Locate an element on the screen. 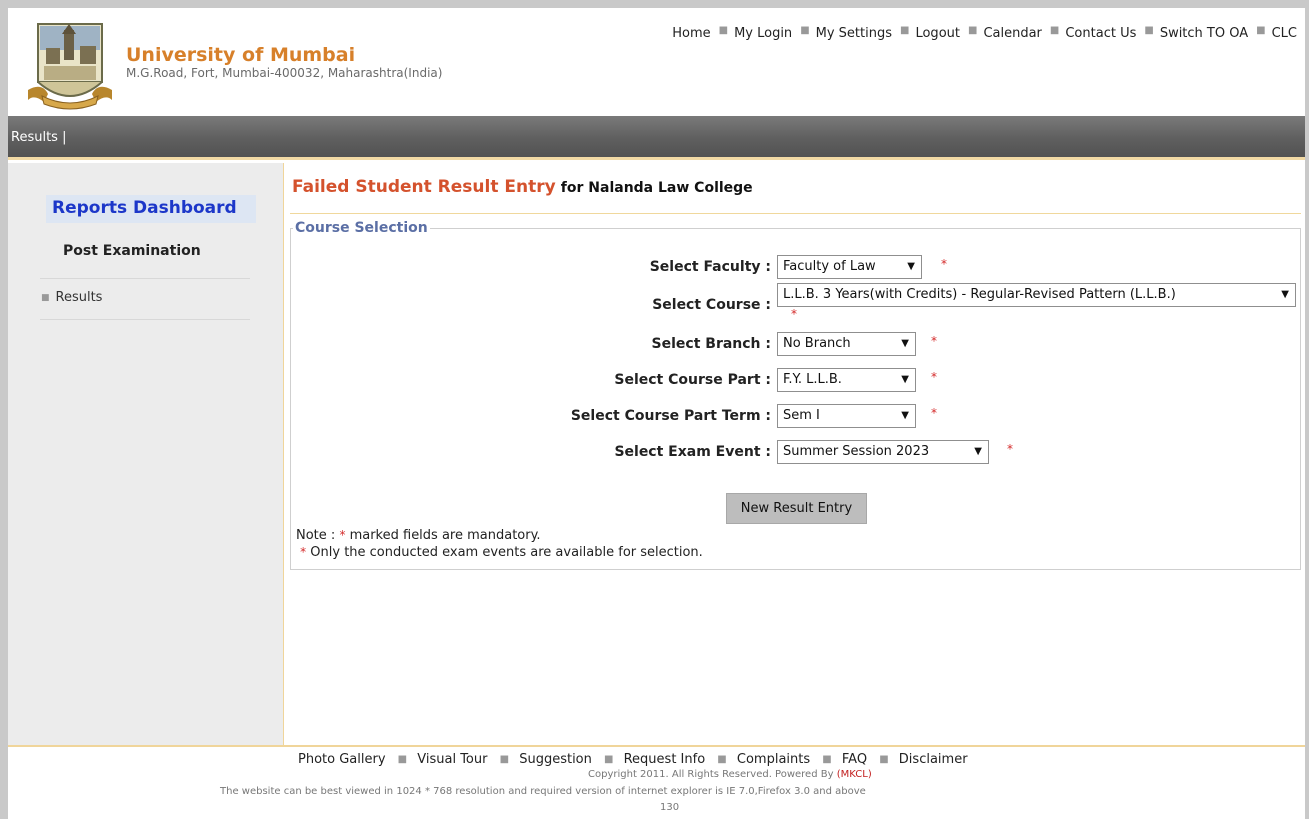 The image size is (1309, 819). page-title-college: for Nalanda Law College is located at coordinates (656, 188).